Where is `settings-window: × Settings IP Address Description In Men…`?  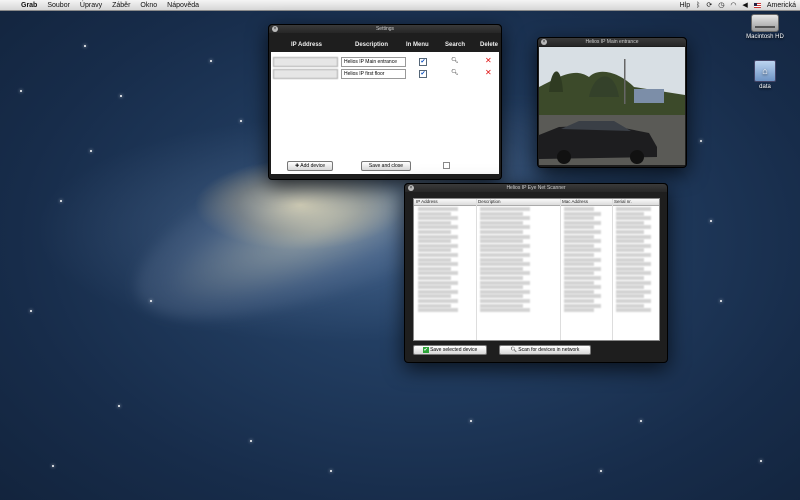
settings-window: × Settings IP Address Description In Men… is located at coordinates (385, 102).